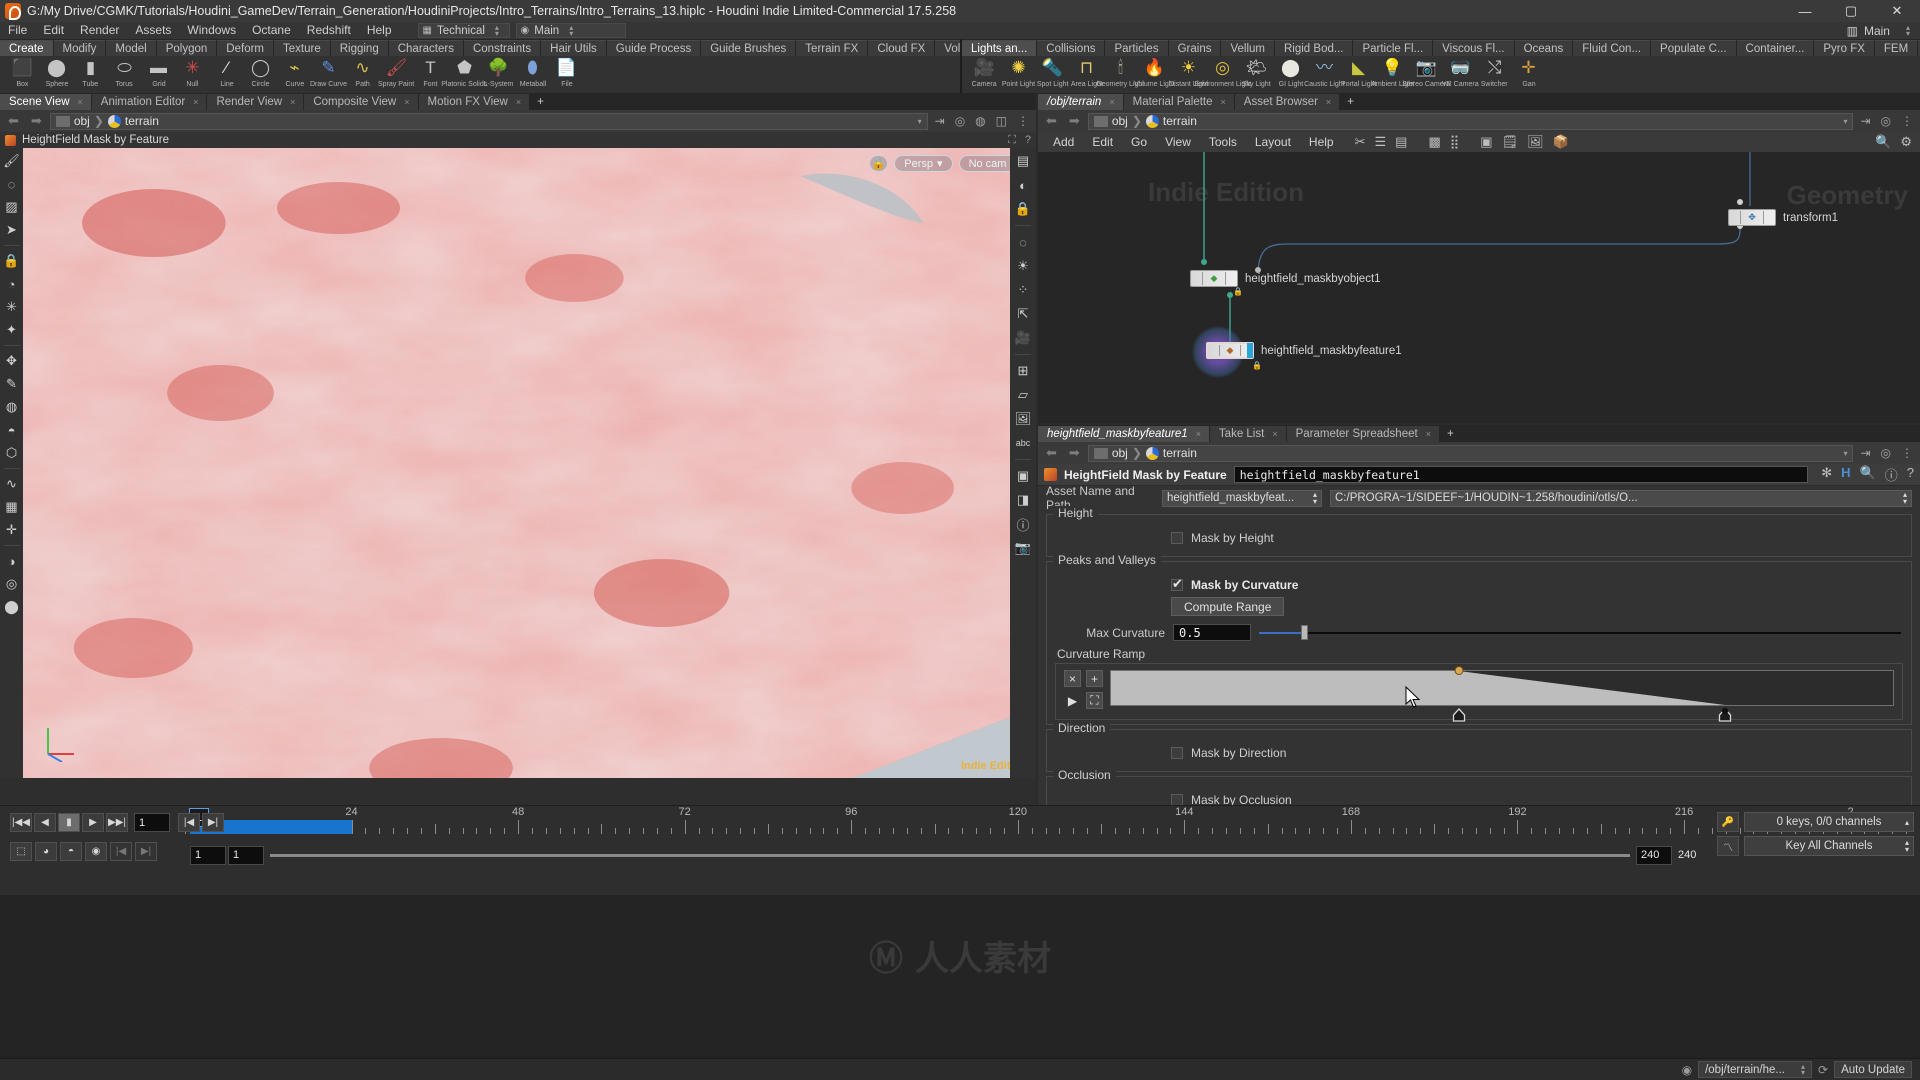 Image resolution: width=1920 pixels, height=1080 pixels. Describe the element at coordinates (1023, 185) in the screenshot. I see `viewport-shading-mode-icon: ◐` at that location.